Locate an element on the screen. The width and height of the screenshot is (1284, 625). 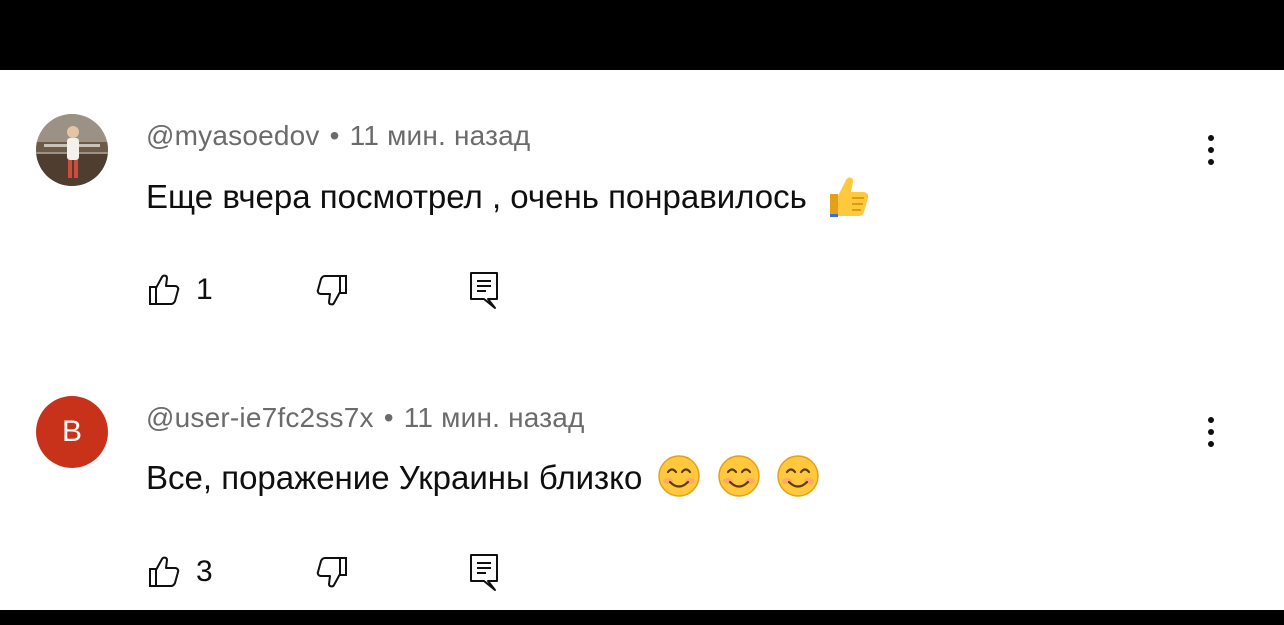
comment-meta: @myasoedov • 11 мин. назад is located at coordinates (338, 136).